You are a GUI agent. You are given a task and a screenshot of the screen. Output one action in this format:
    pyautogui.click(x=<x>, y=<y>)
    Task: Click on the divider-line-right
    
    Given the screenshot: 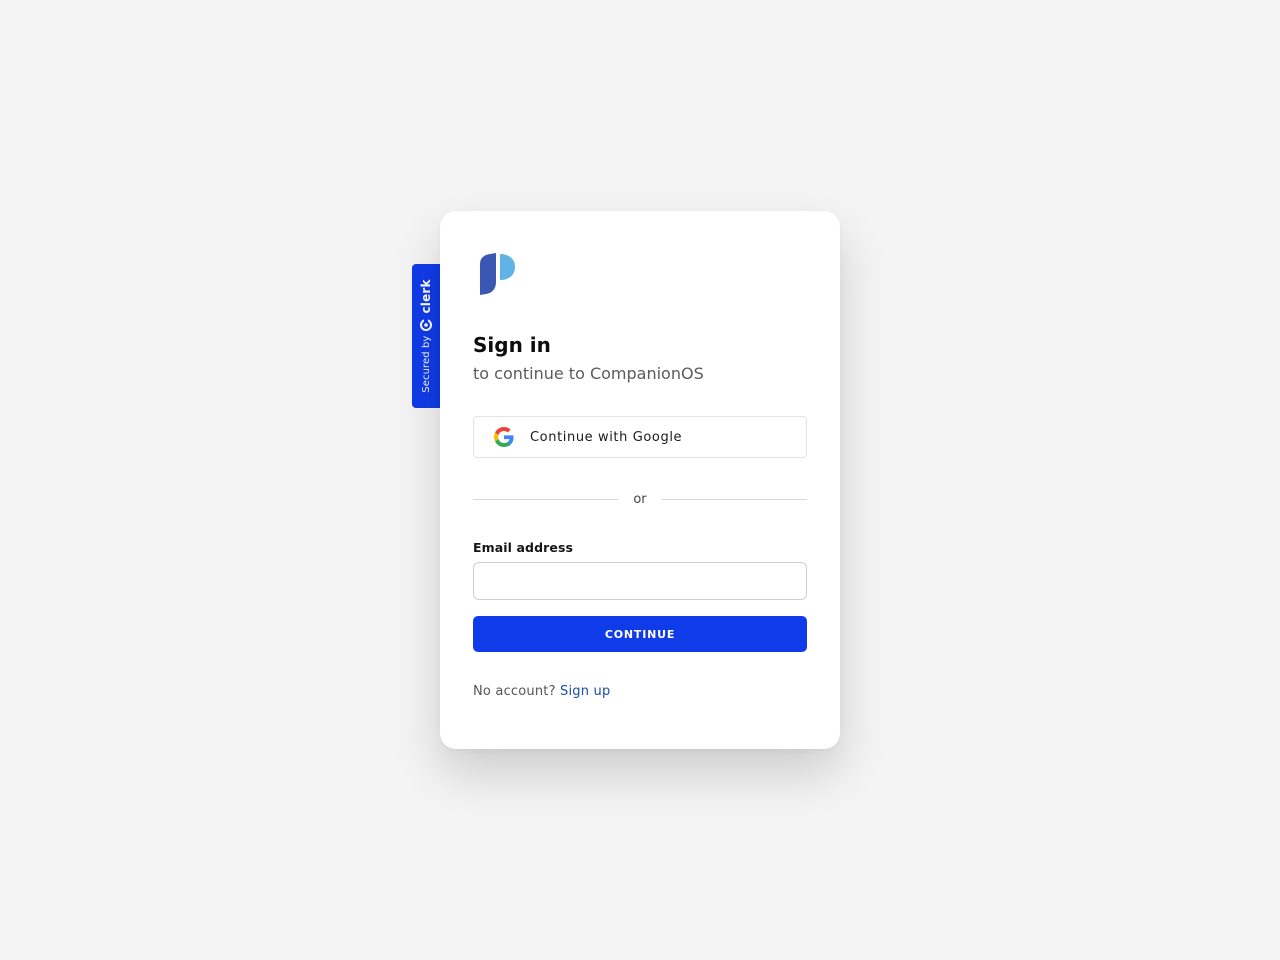 What is the action you would take?
    pyautogui.click(x=734, y=499)
    